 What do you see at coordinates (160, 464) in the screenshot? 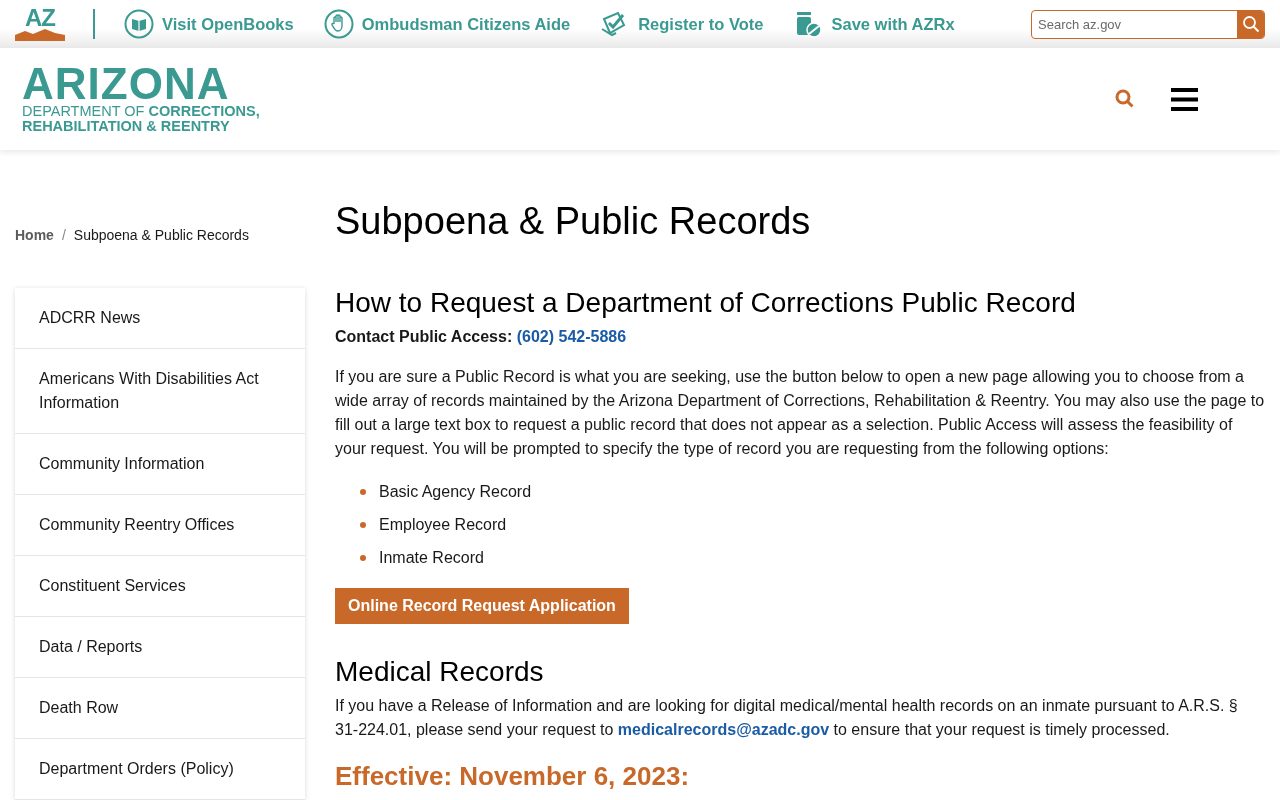
I see `sidebar-item: Community Information` at bounding box center [160, 464].